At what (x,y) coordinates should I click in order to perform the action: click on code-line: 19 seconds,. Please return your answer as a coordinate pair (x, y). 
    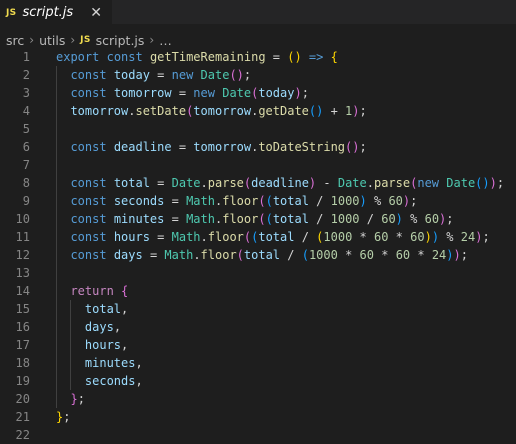
    Looking at the image, I should click on (258, 381).